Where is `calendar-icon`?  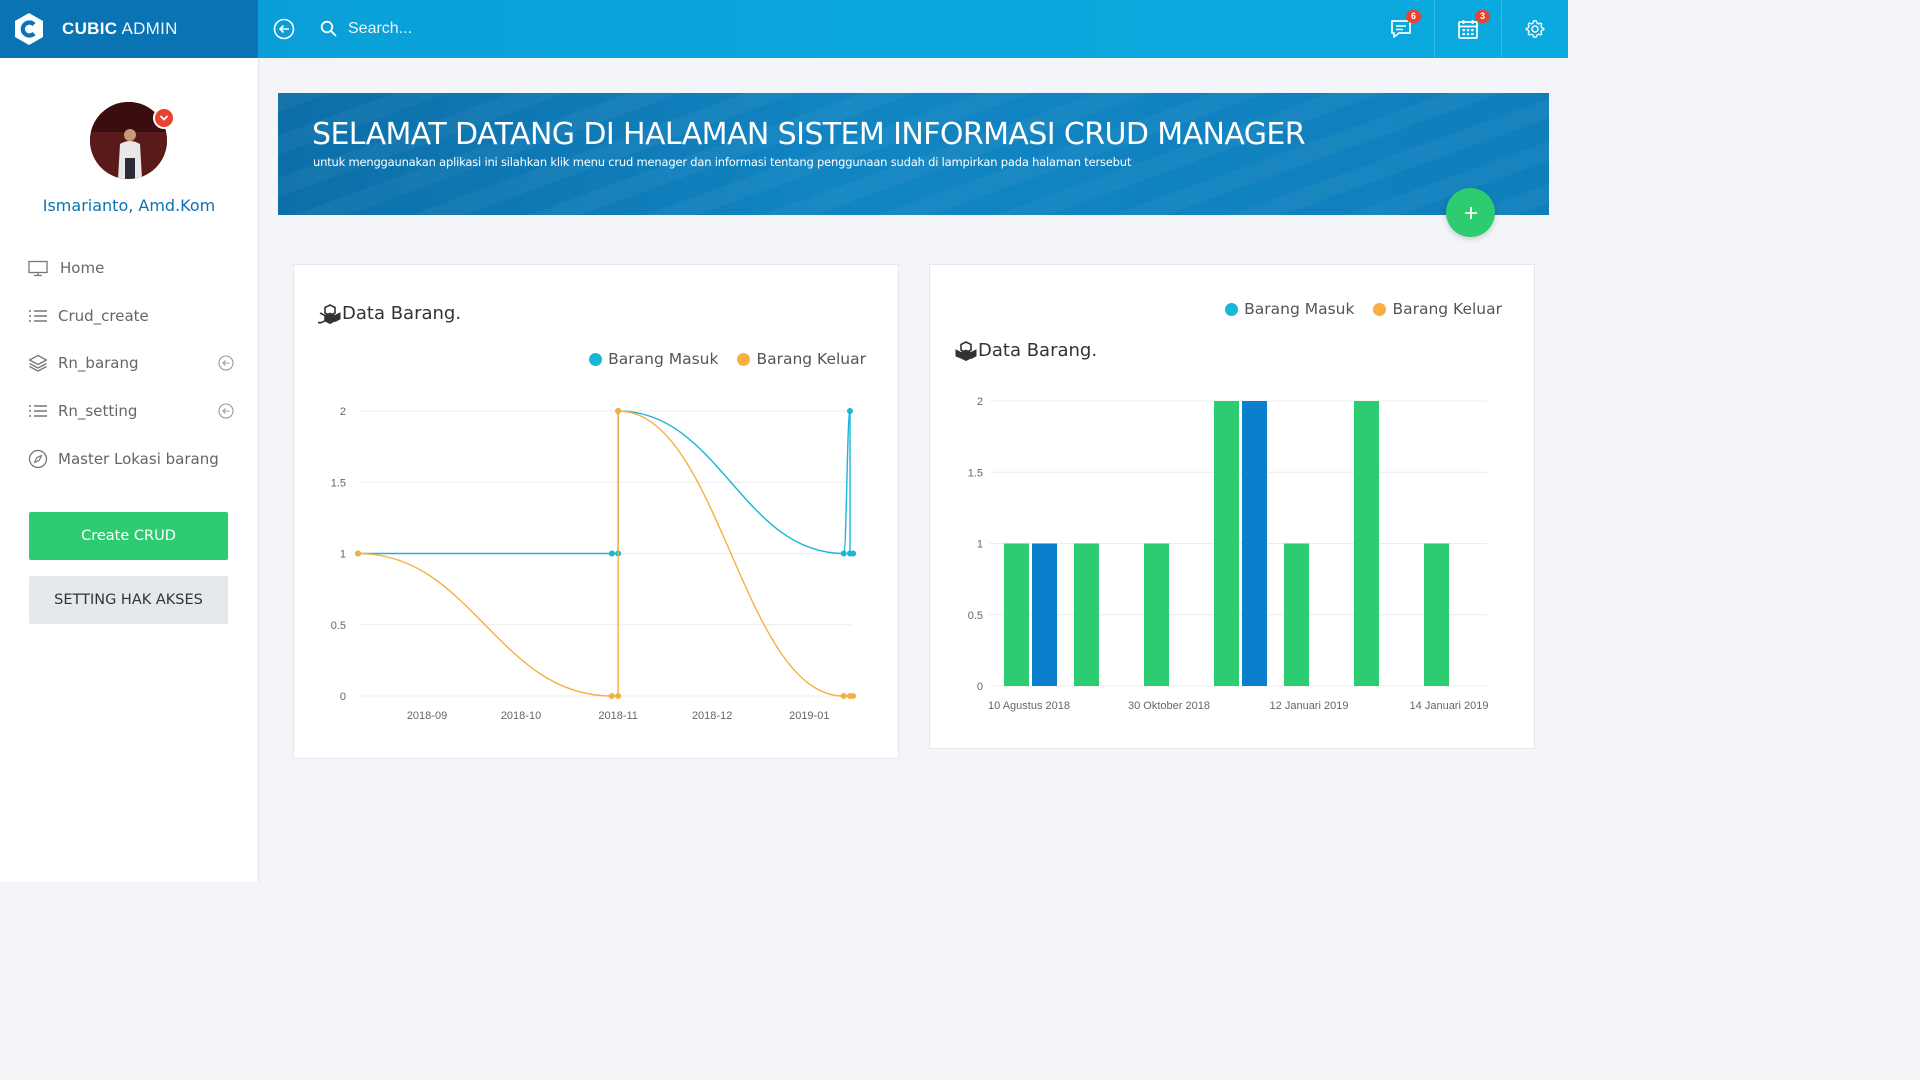 calendar-icon is located at coordinates (1468, 29).